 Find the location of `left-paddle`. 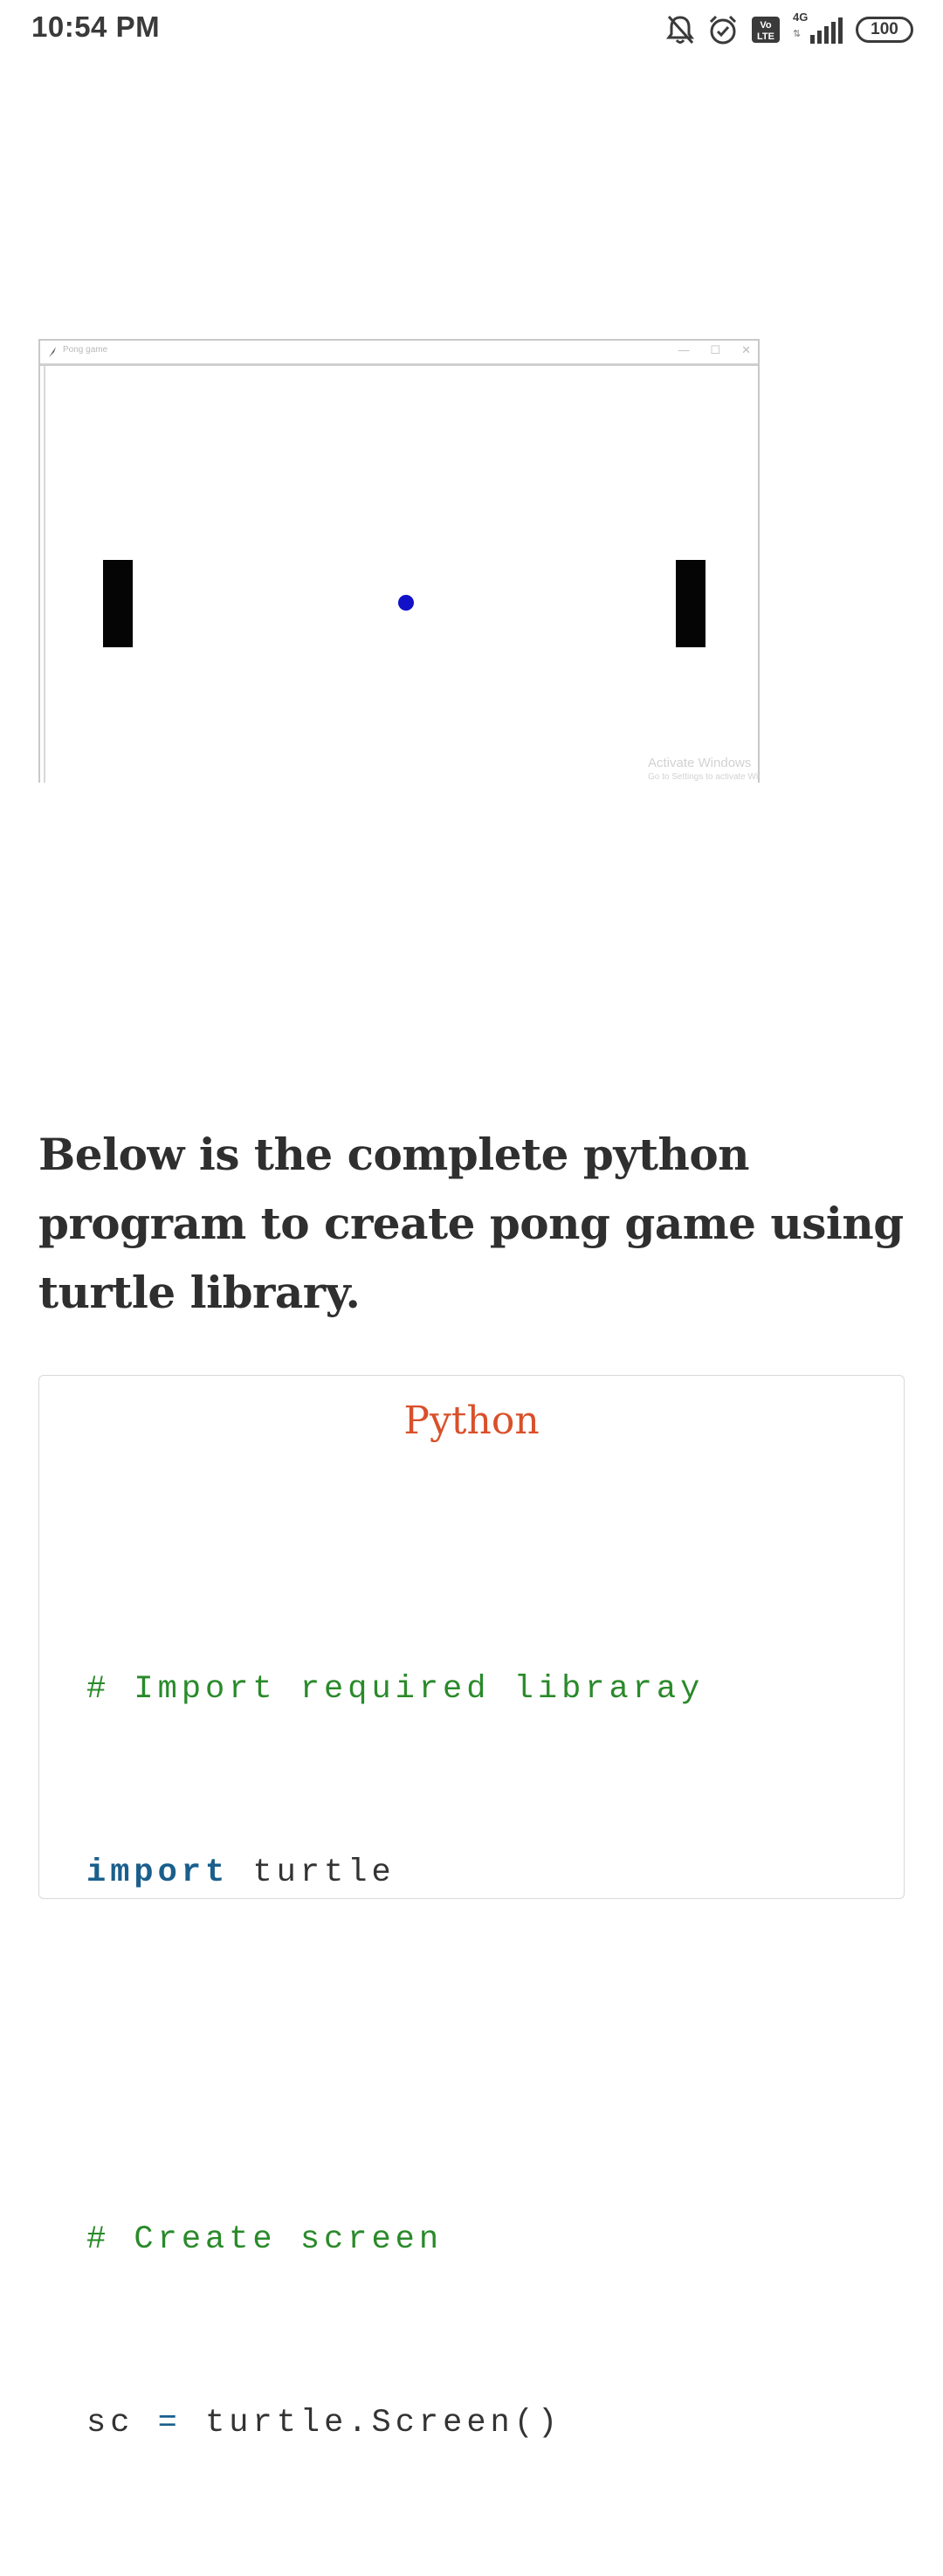

left-paddle is located at coordinates (118, 603).